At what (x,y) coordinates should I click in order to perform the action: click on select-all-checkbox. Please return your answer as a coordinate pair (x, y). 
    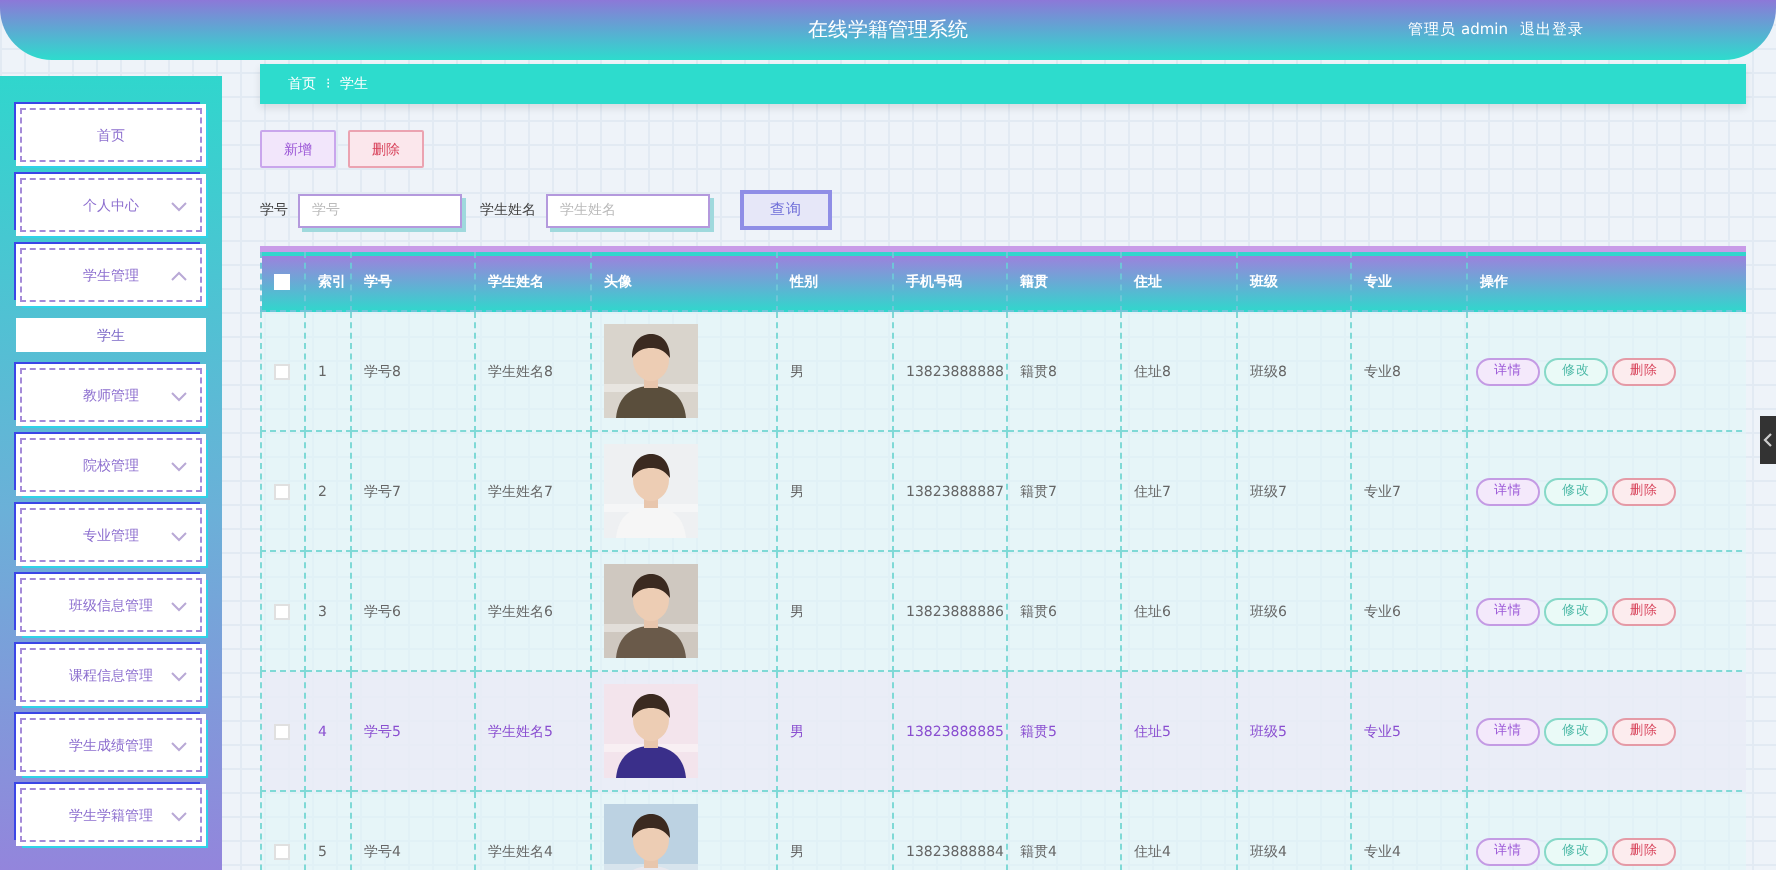
    Looking at the image, I should click on (282, 281).